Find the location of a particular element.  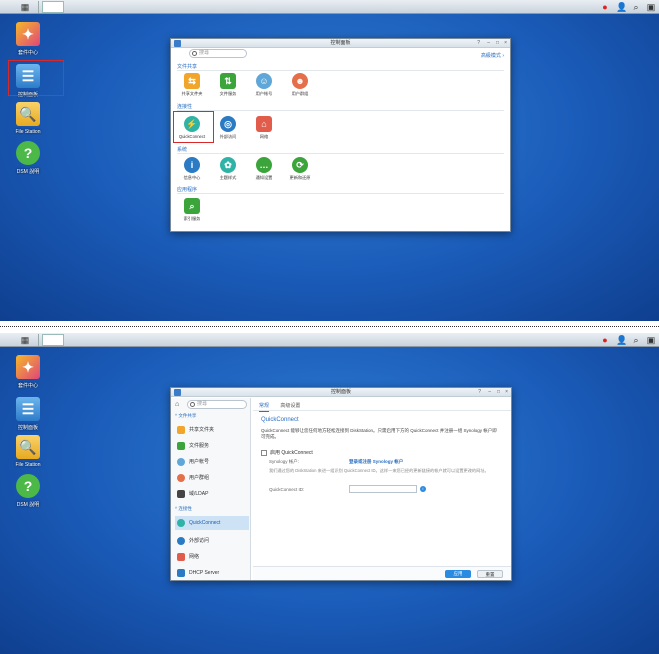

desktop-icon-control-panel: ☰ 控制面板 is located at coordinates (28, 414).